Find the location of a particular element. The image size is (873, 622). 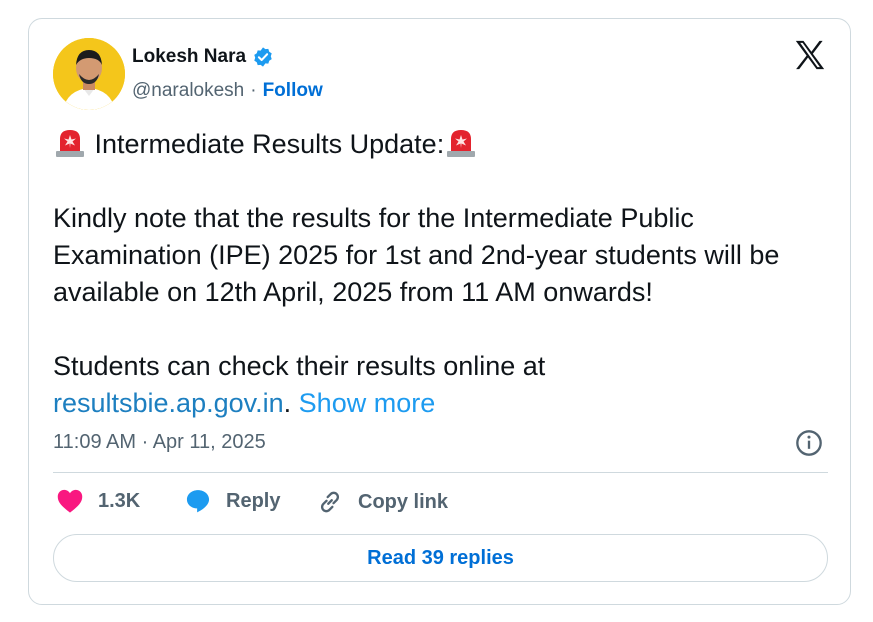

info-icon is located at coordinates (809, 443).